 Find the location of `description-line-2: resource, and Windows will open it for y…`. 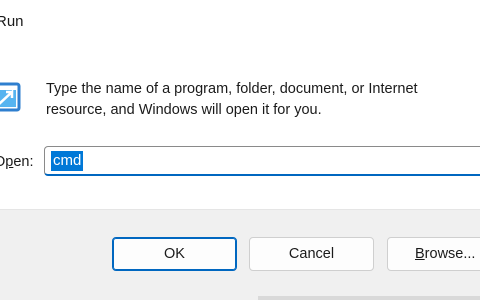

description-line-2: resource, and Windows will open it for y… is located at coordinates (184, 110).